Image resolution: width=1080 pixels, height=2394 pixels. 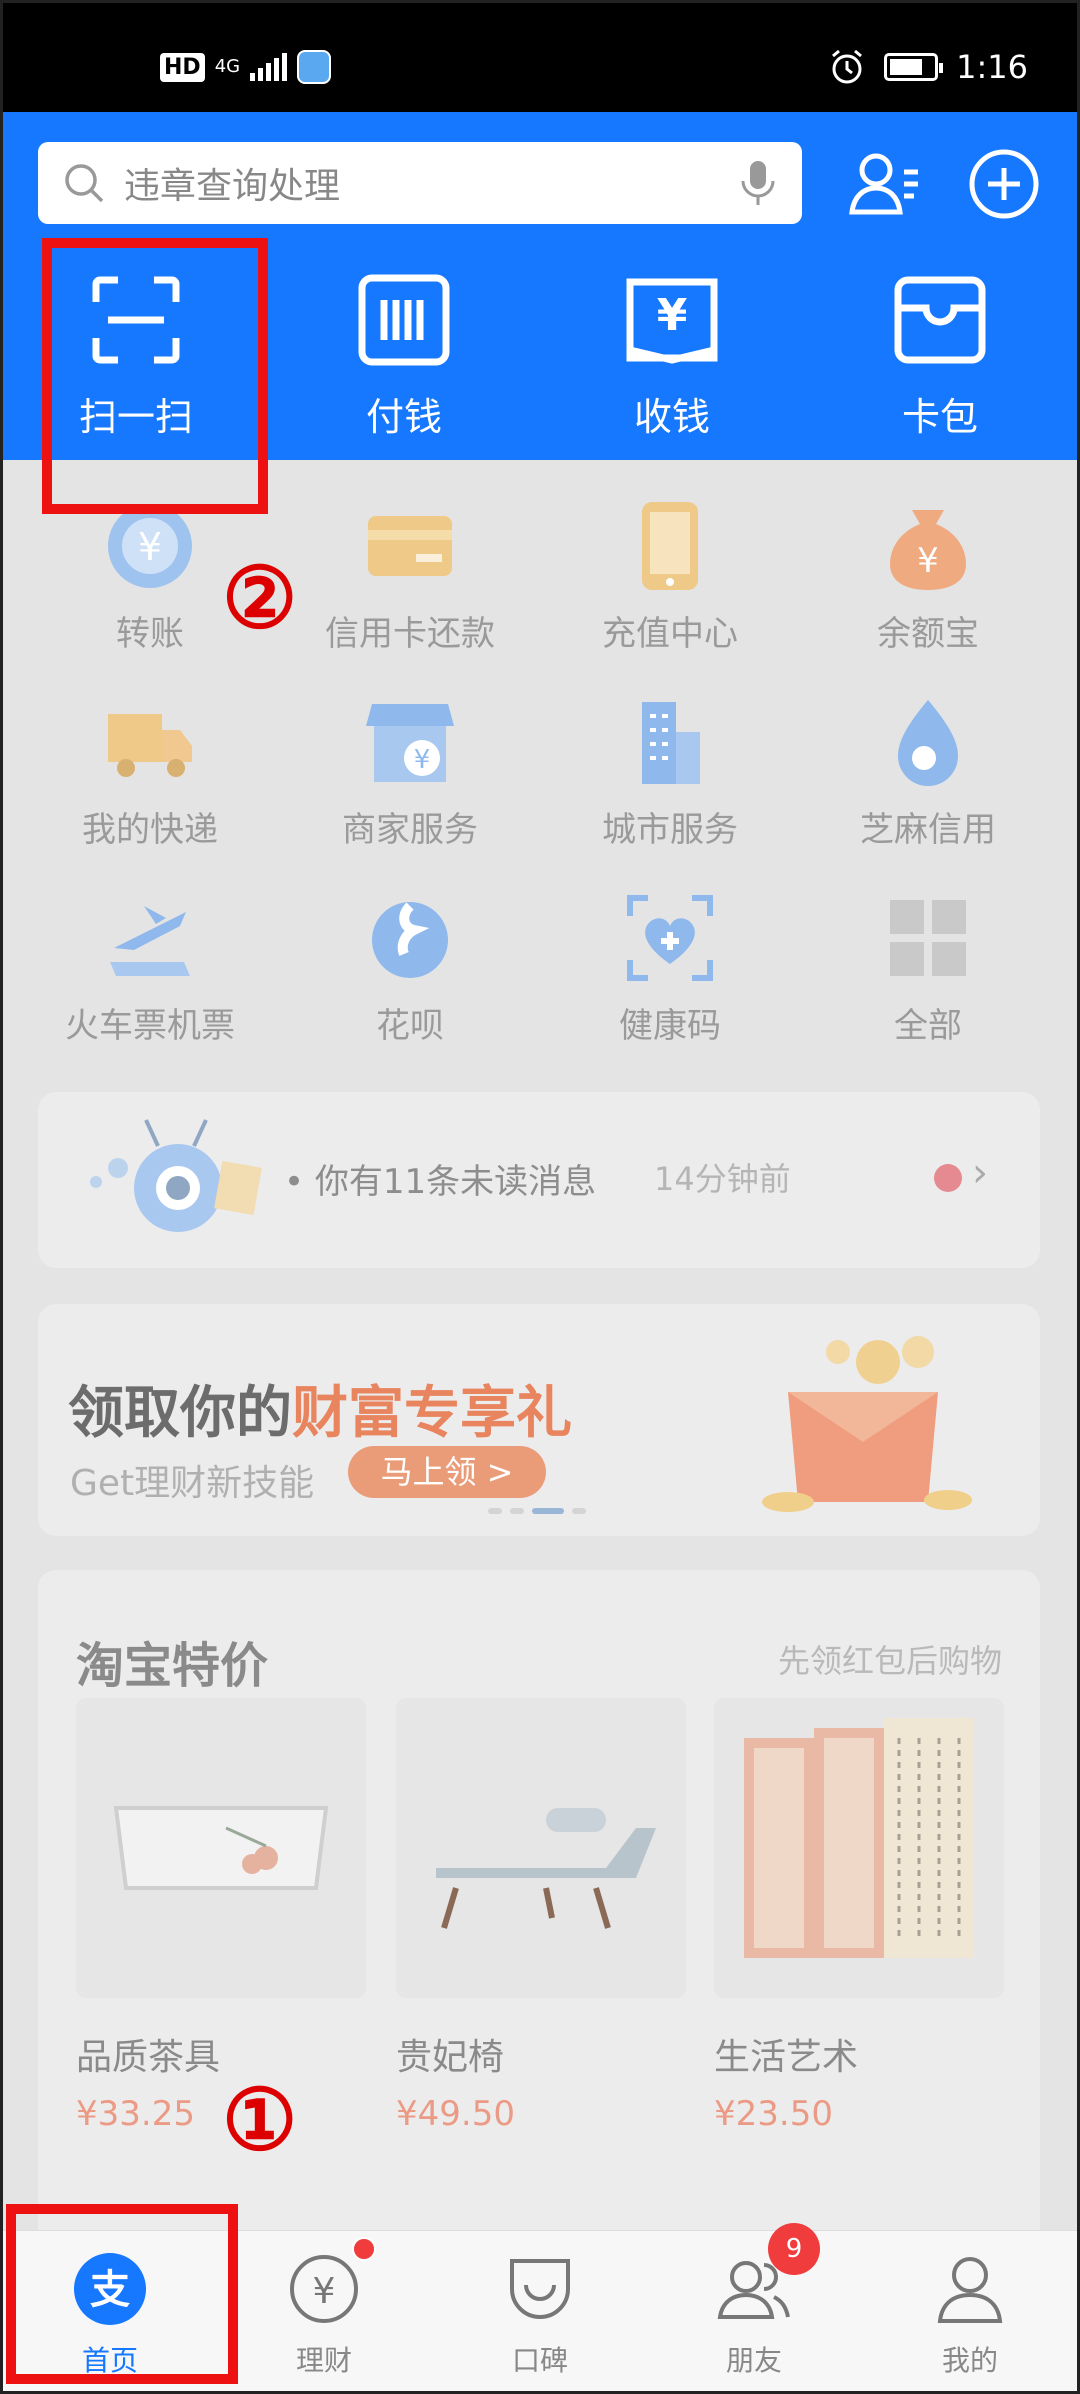 What do you see at coordinates (447, 1472) in the screenshot?
I see `banner-claim-button: 马上领 >` at bounding box center [447, 1472].